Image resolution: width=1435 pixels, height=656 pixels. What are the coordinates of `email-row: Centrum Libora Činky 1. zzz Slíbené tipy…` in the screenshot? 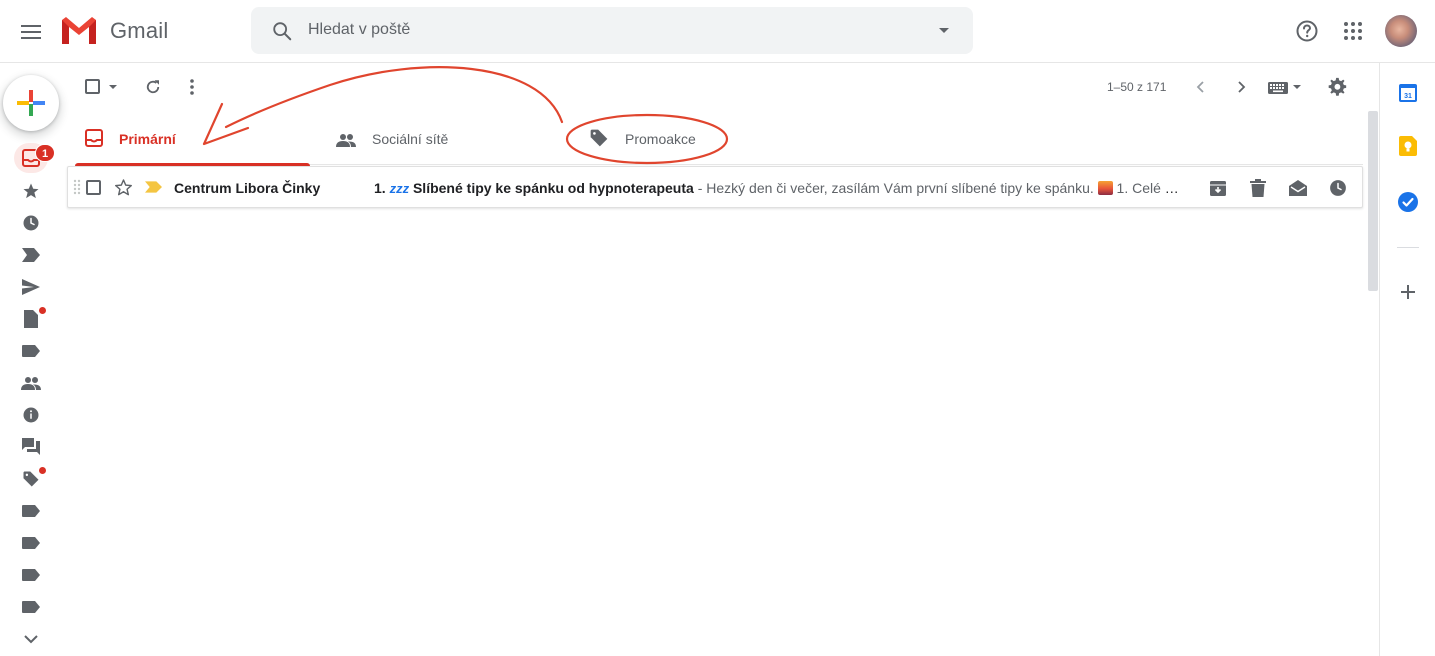 It's located at (715, 187).